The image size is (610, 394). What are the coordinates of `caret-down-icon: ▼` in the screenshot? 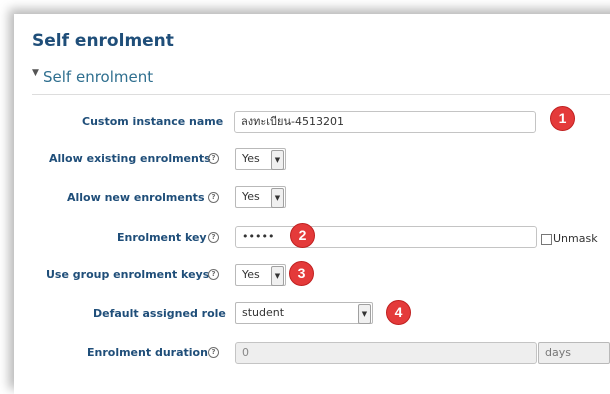 It's located at (35, 73).